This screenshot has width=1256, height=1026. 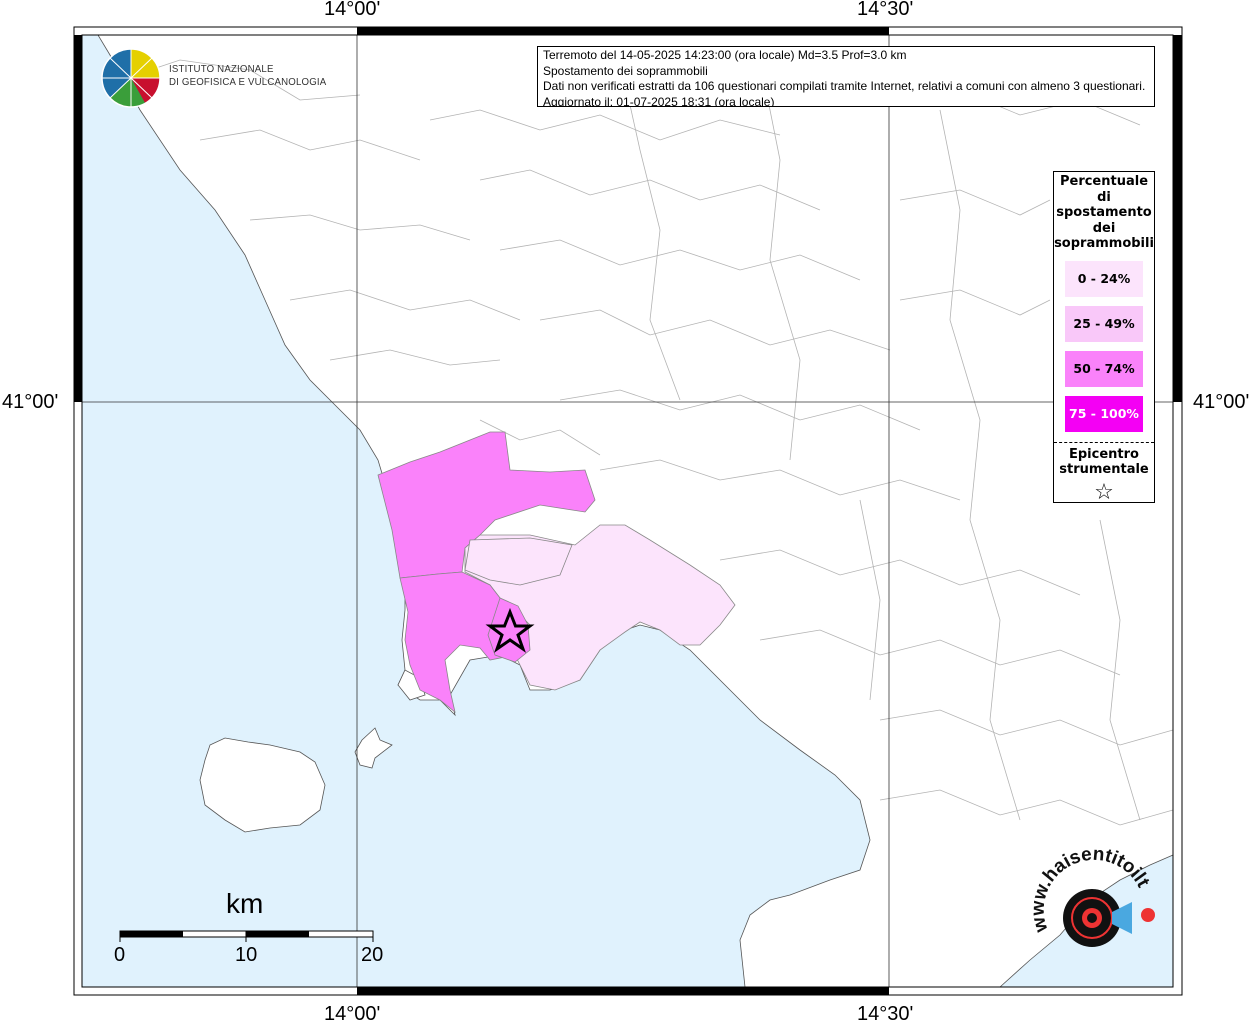 I want to click on legend-title-line: Percentuale, so click(x=1104, y=181).